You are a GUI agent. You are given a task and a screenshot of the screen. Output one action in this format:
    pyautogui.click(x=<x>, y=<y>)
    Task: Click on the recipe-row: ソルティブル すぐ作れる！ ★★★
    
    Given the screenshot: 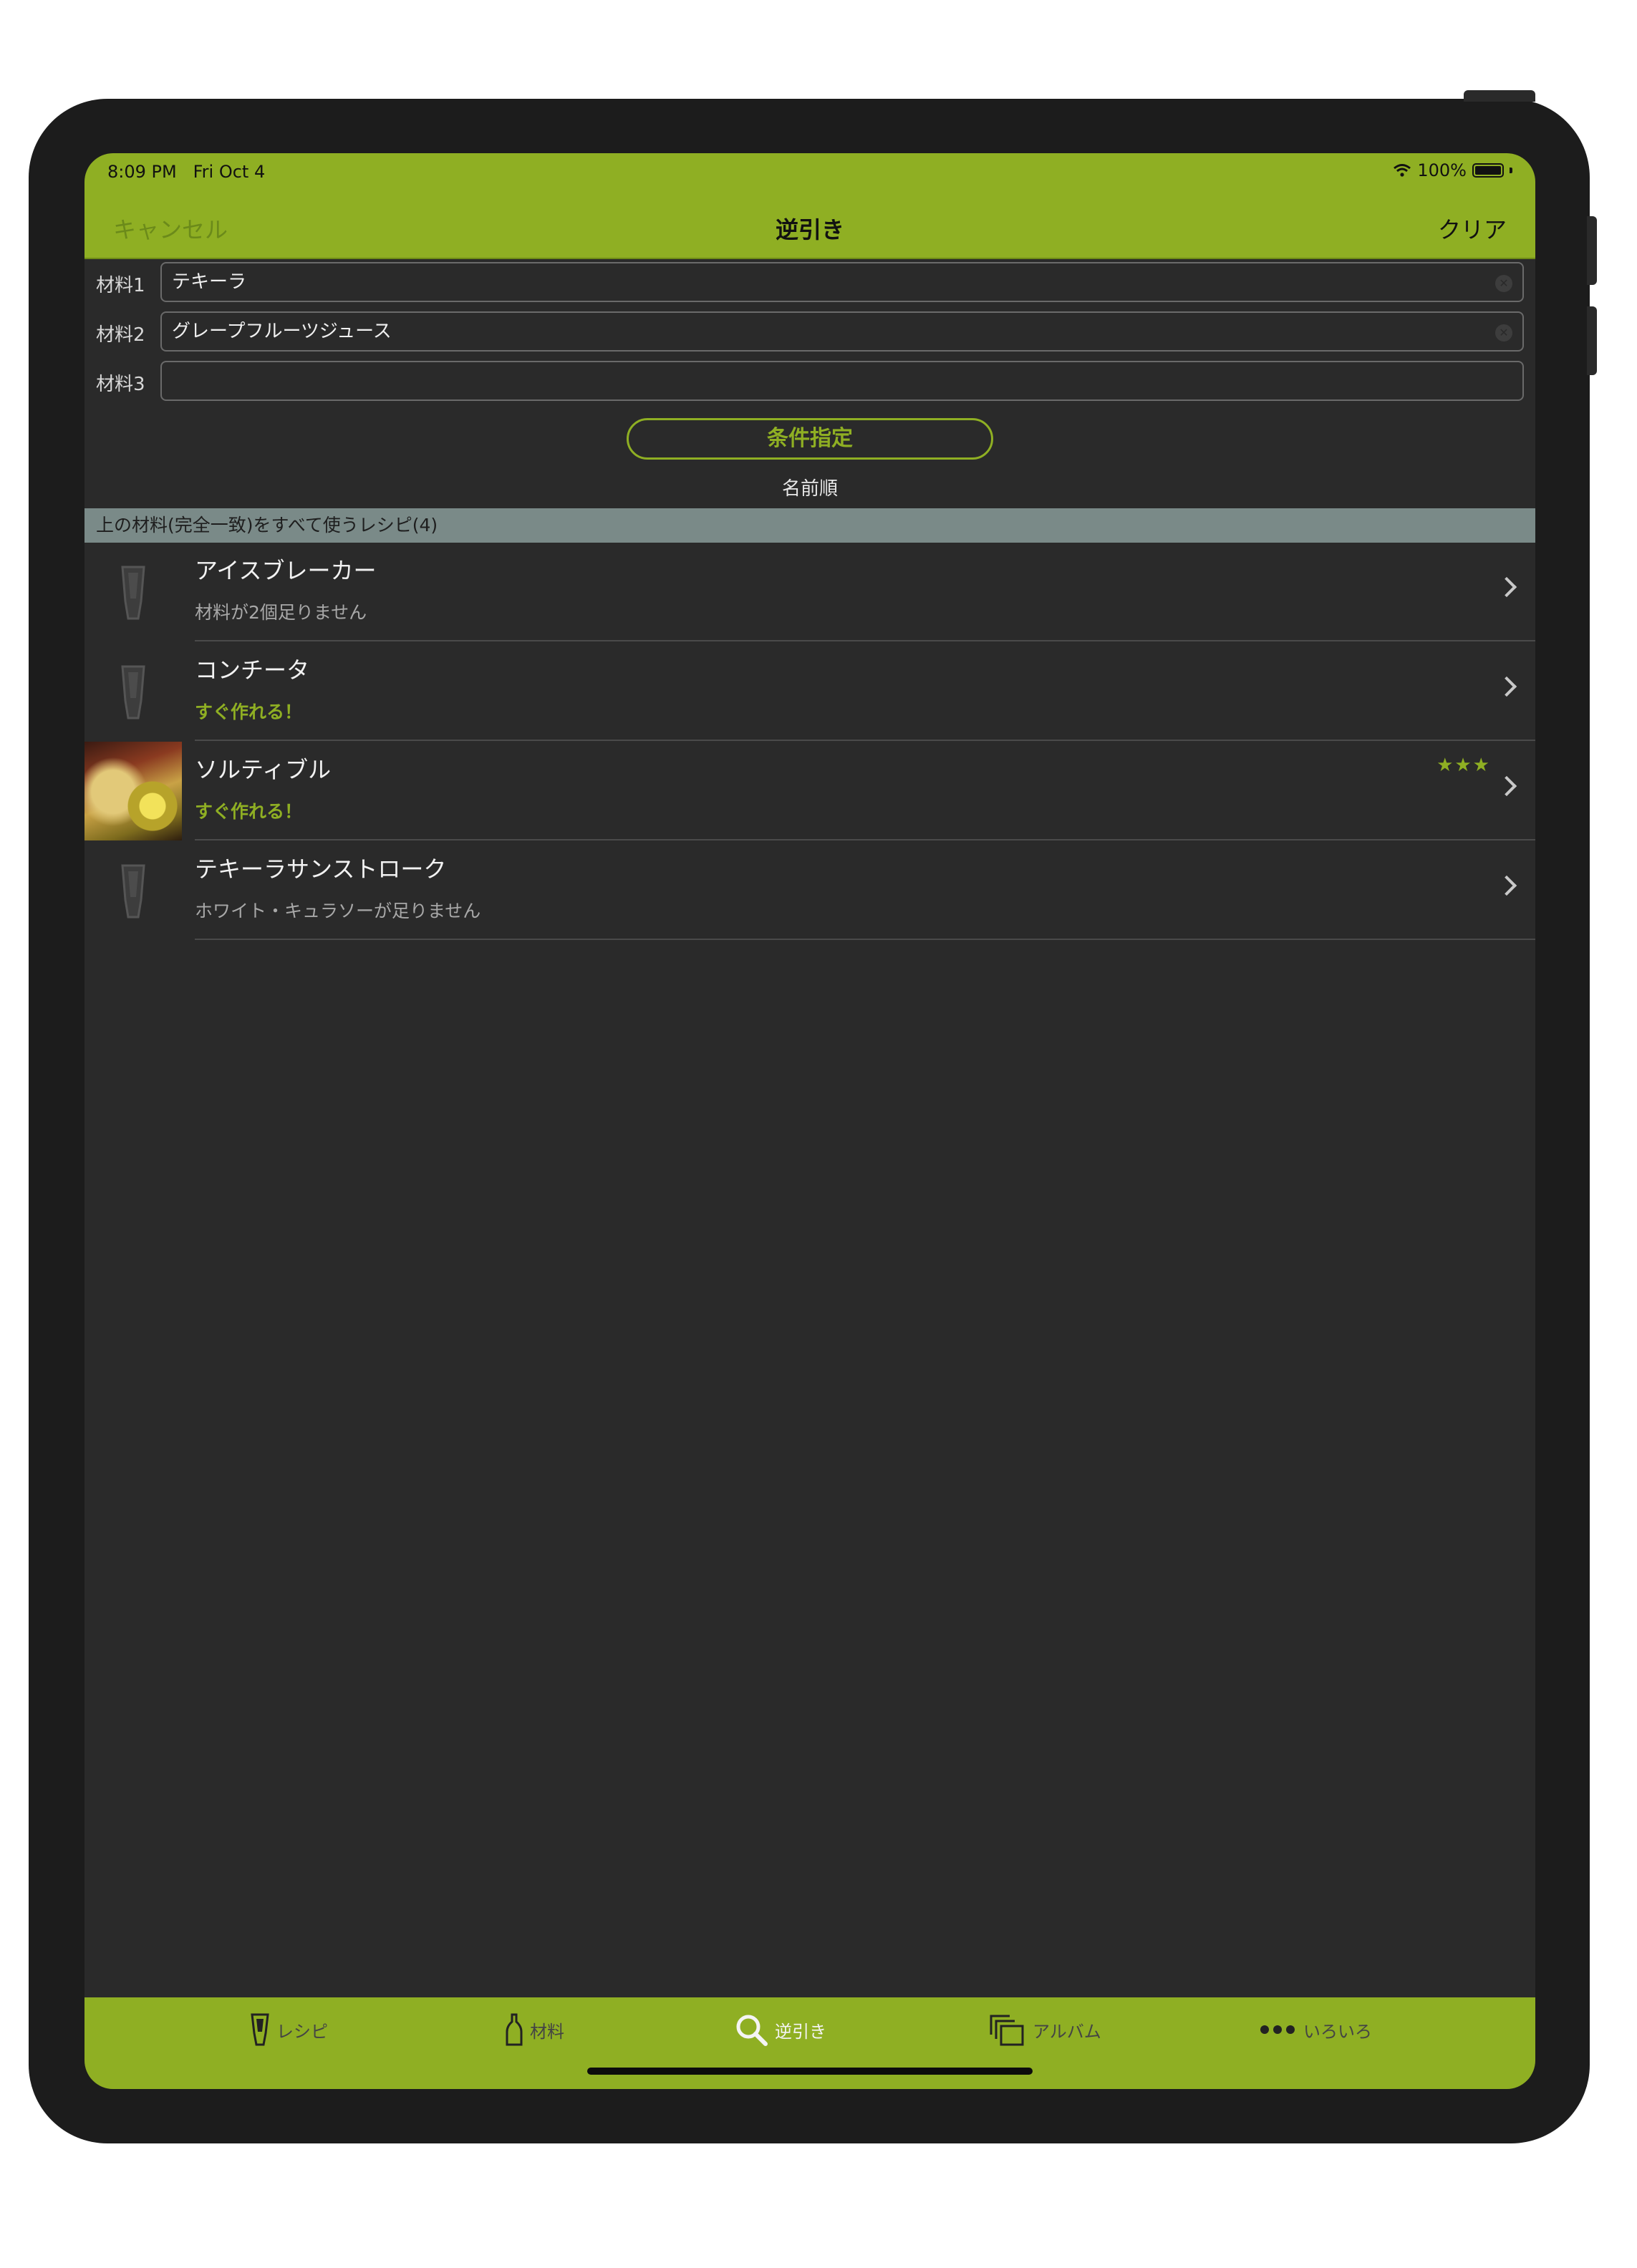 What is the action you would take?
    pyautogui.click(x=809, y=791)
    